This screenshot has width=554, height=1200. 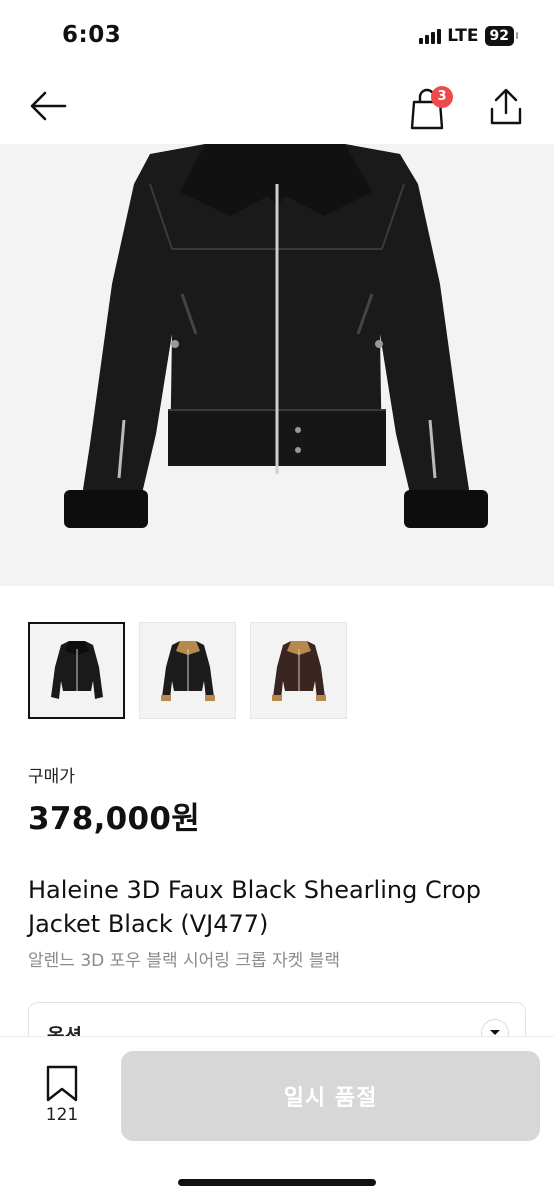 What do you see at coordinates (184, 961) in the screenshot?
I see `product-subtitle: 알렌느 3D 포우 블랙 시어링 크롭 자켓 블랙` at bounding box center [184, 961].